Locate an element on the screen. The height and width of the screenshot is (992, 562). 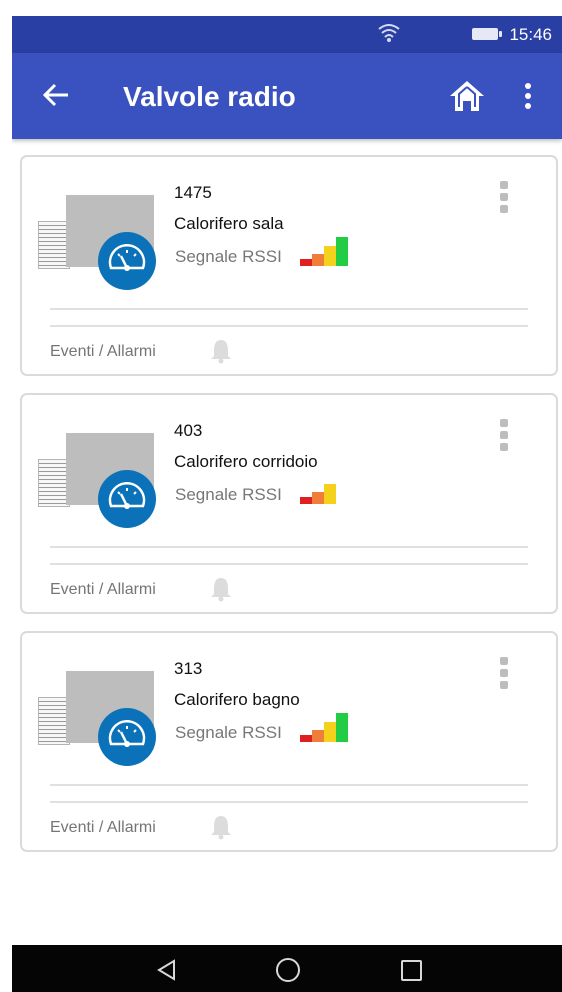
system-nav-bar is located at coordinates (287, 968).